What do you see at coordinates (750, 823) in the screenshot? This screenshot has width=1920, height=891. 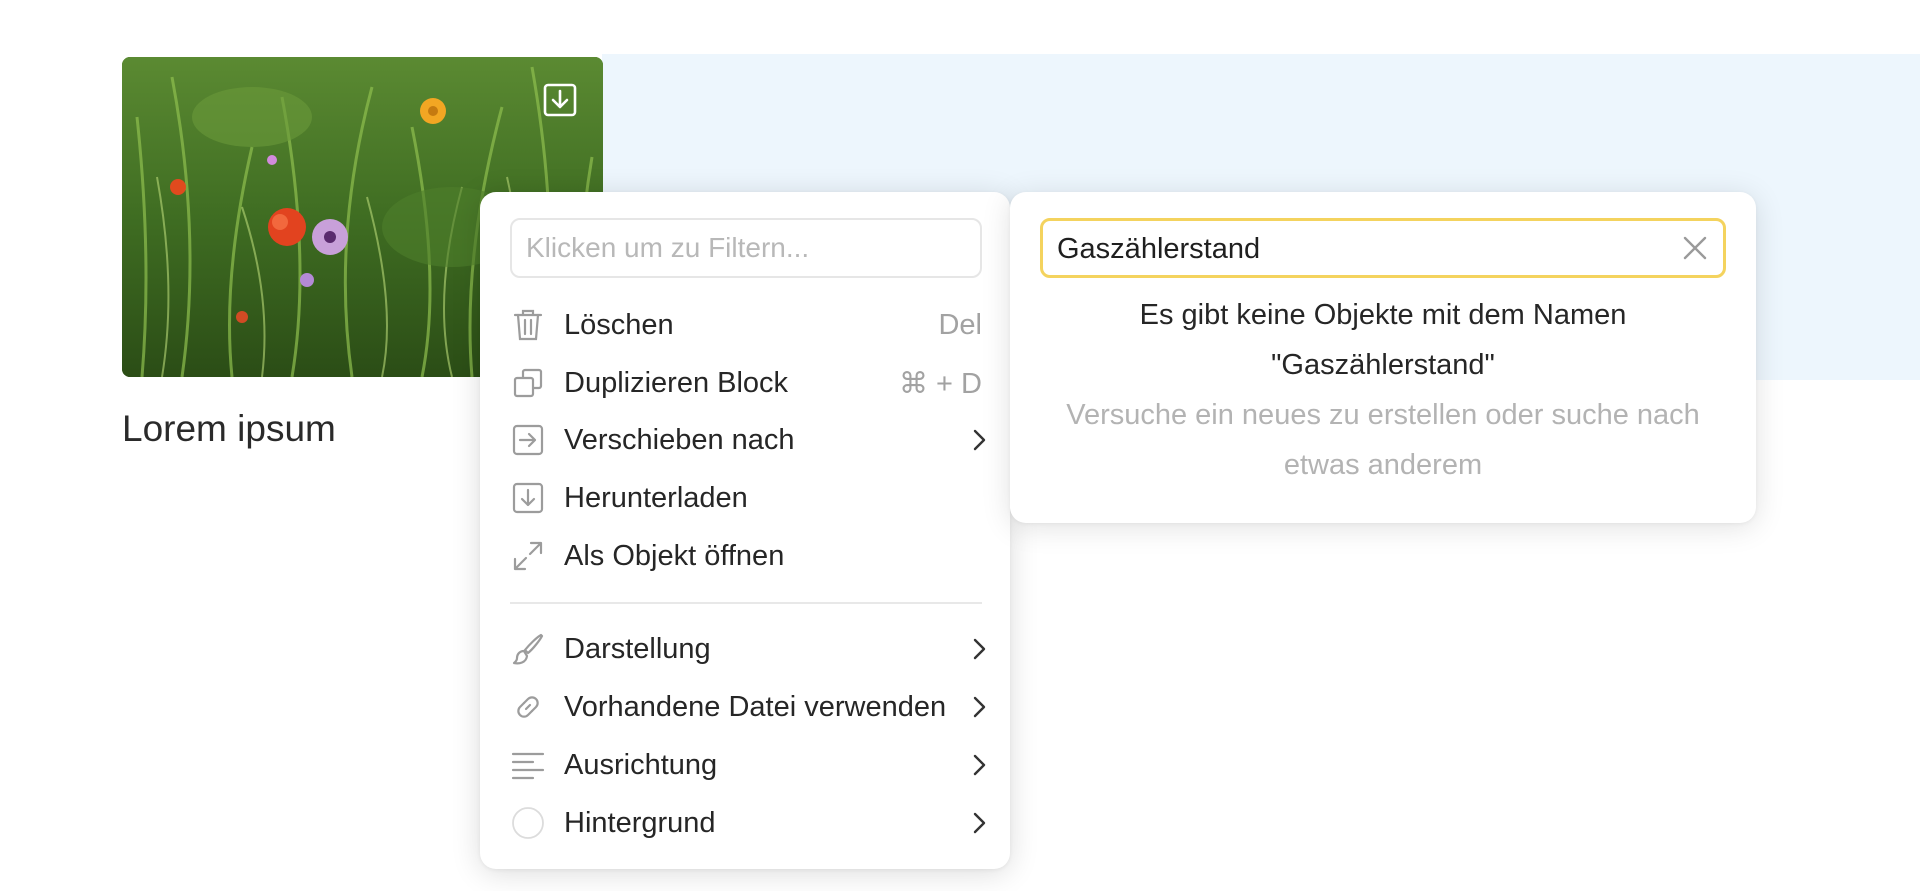 I see `menu-item-background: Hintergrund` at bounding box center [750, 823].